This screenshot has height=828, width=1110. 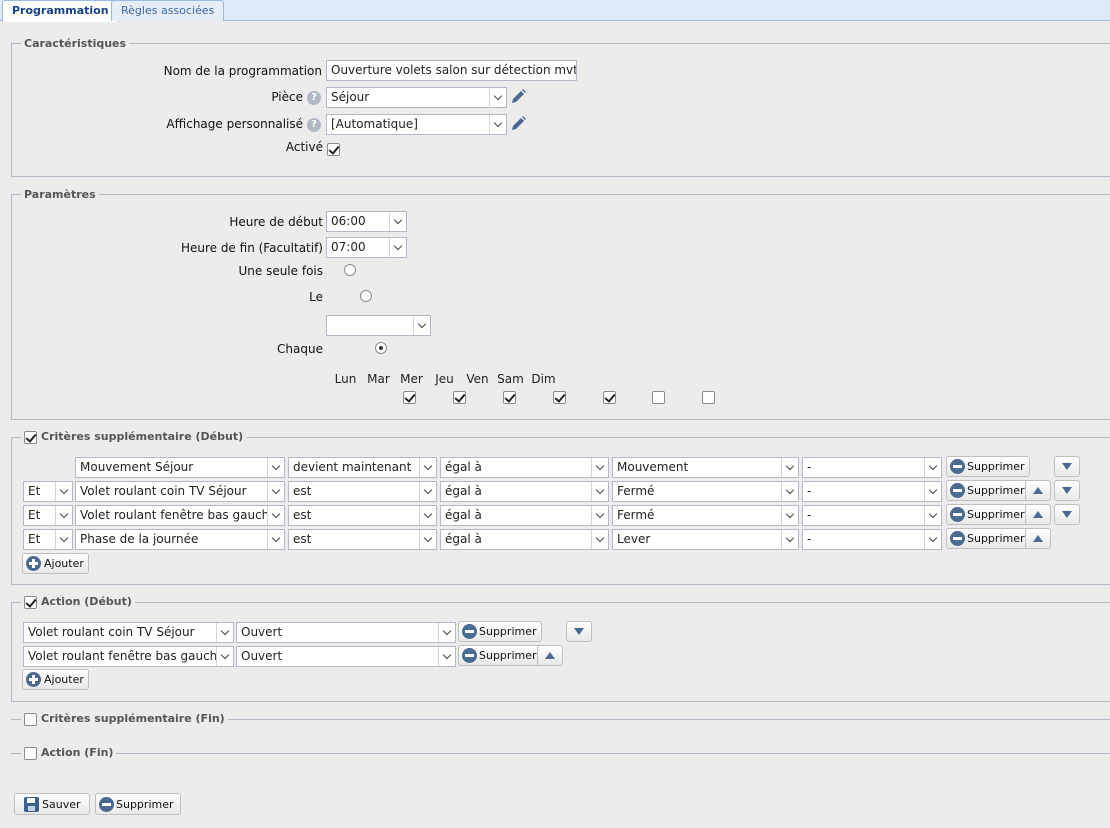 What do you see at coordinates (349, 270) in the screenshot?
I see `une-seule-fois-radio` at bounding box center [349, 270].